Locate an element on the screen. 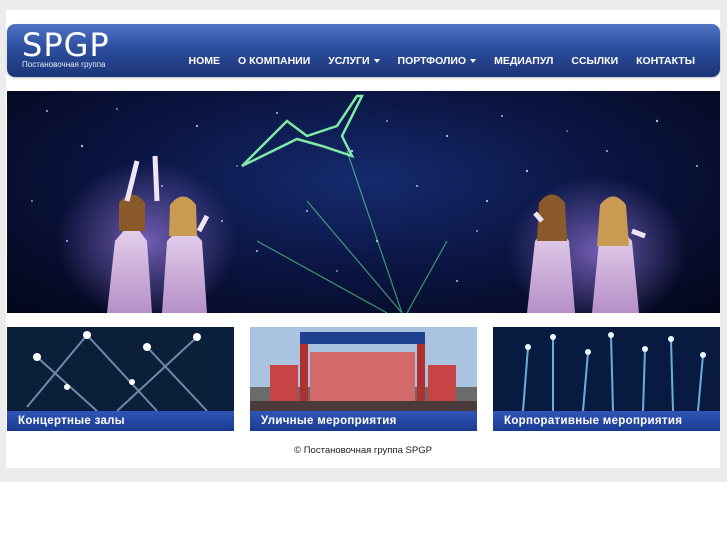 The width and height of the screenshot is (727, 545). card-label: Корпоративные мероприятия is located at coordinates (606, 421).